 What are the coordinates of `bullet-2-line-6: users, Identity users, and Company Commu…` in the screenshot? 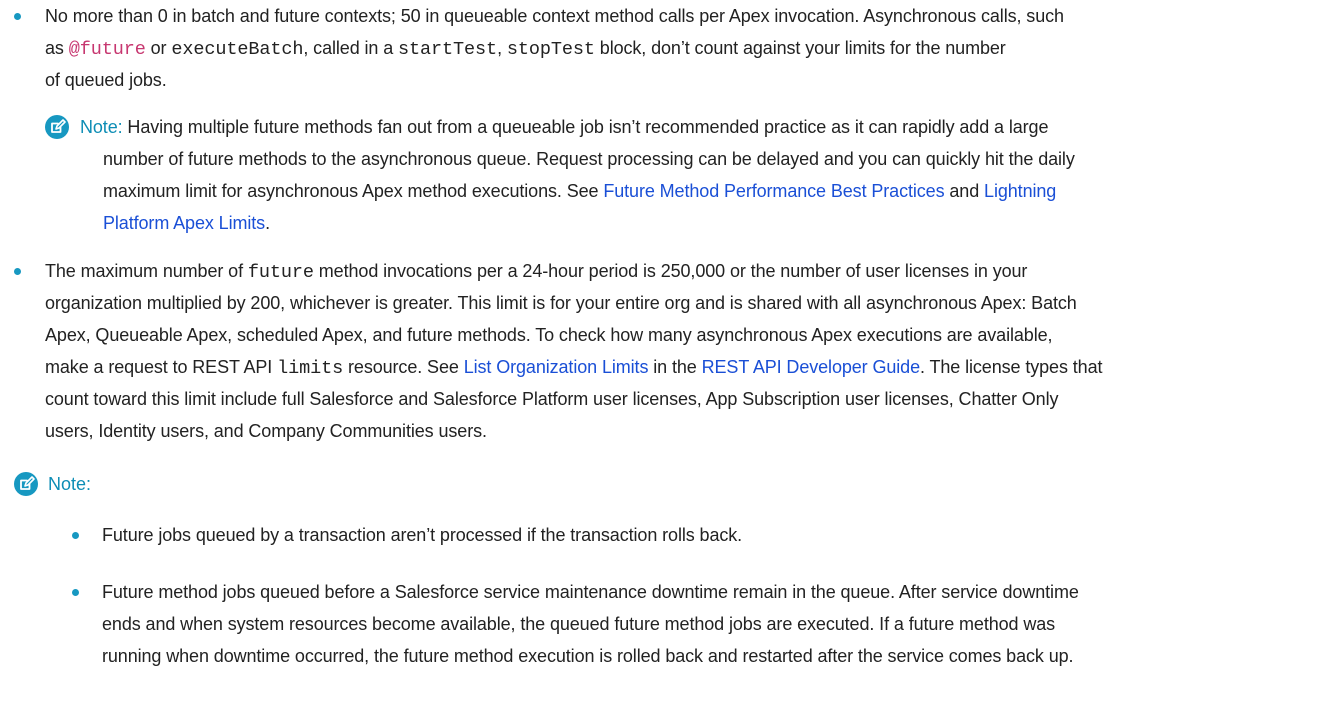 It's located at (266, 431).